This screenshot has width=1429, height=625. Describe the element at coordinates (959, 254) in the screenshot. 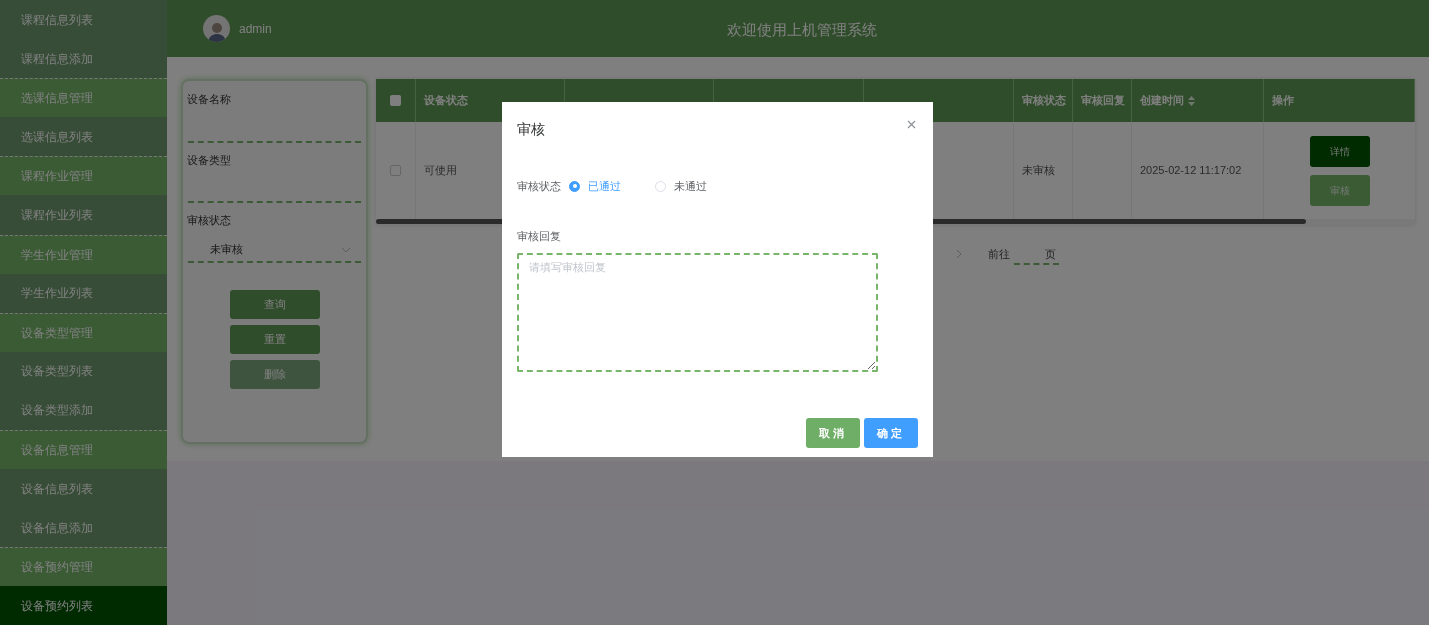

I see `chevron-right-icon` at that location.